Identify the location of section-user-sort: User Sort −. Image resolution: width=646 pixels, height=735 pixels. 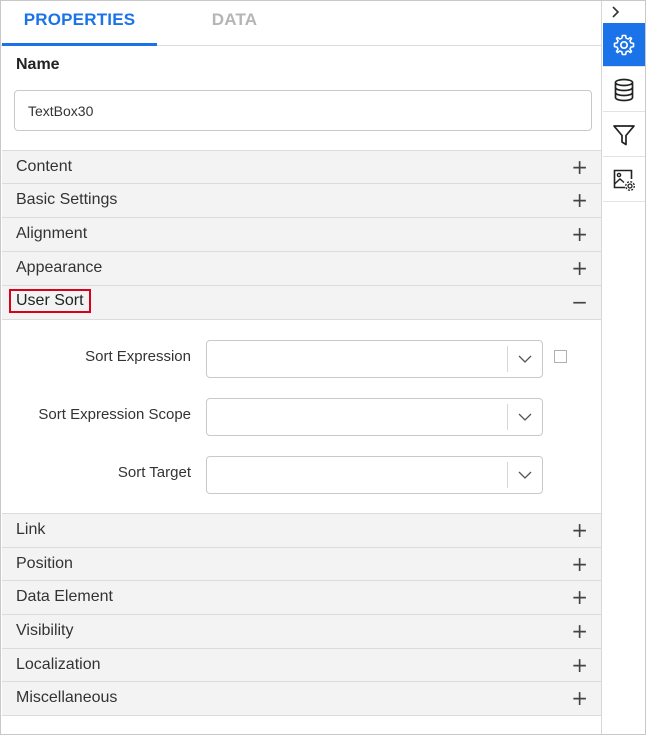
(301, 302).